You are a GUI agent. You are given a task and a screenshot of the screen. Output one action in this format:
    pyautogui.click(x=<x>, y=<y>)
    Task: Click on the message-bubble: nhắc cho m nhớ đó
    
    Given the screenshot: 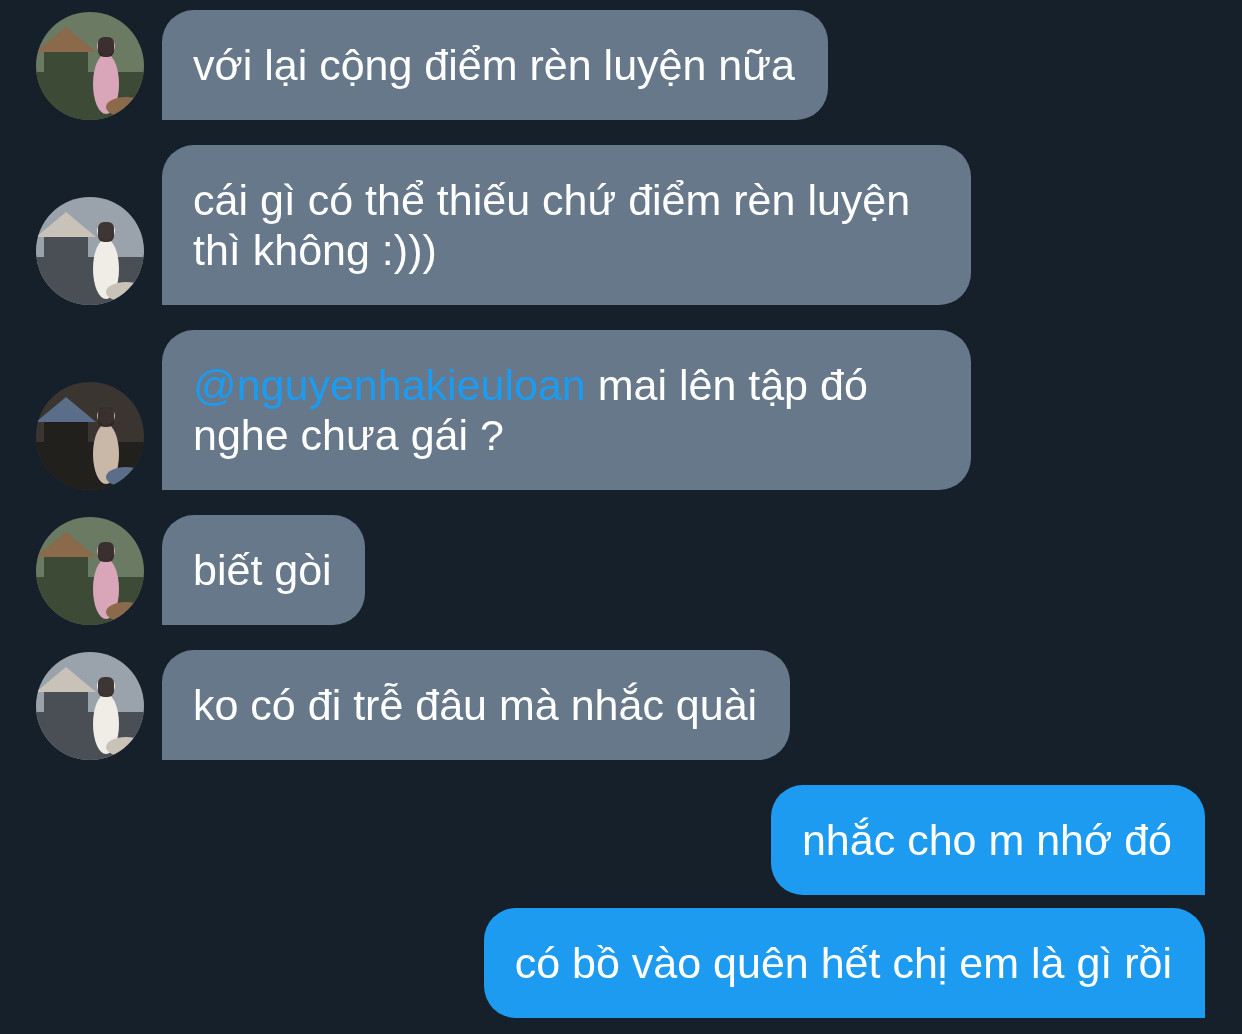 What is the action you would take?
    pyautogui.click(x=987, y=840)
    